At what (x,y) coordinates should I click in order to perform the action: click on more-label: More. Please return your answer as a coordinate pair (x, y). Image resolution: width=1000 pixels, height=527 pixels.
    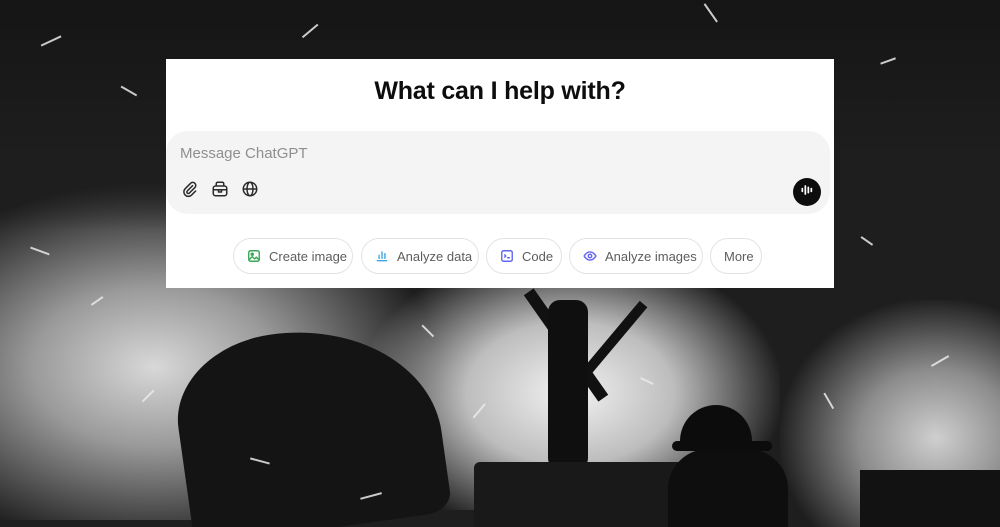
    Looking at the image, I should click on (739, 256).